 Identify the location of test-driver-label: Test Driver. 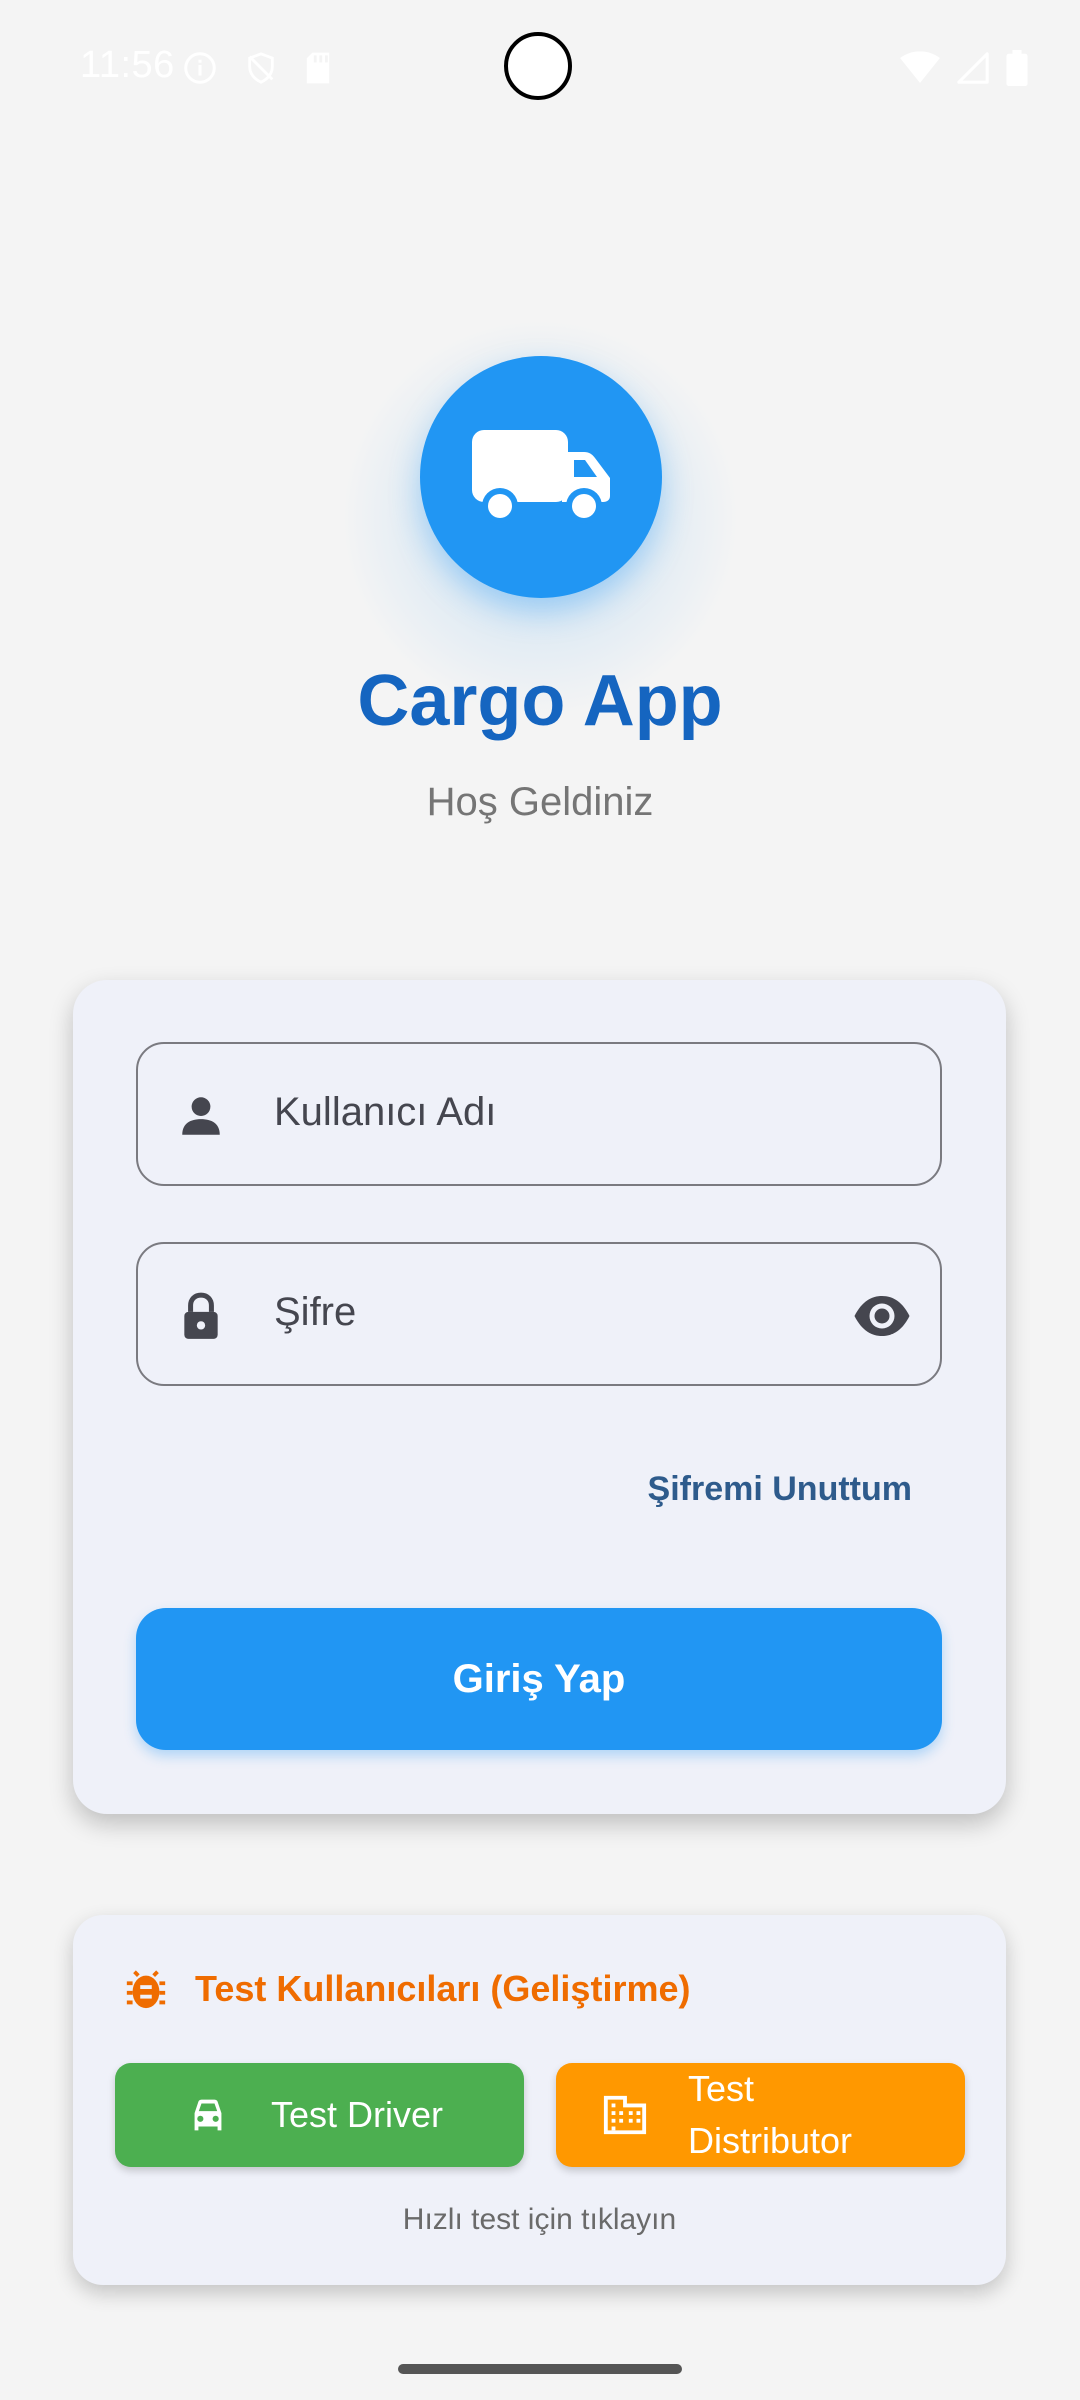
(357, 2114).